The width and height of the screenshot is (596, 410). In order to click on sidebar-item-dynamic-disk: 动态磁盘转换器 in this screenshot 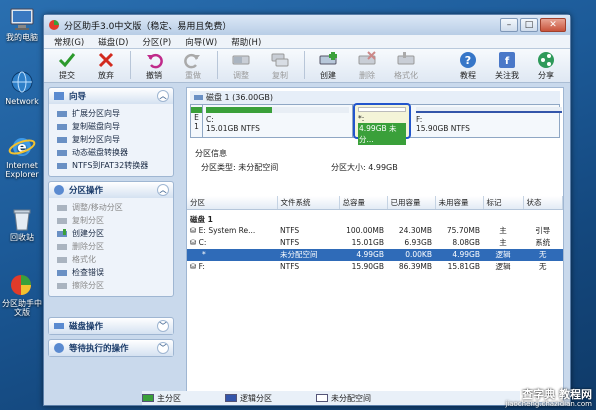, I will do `click(112, 152)`.